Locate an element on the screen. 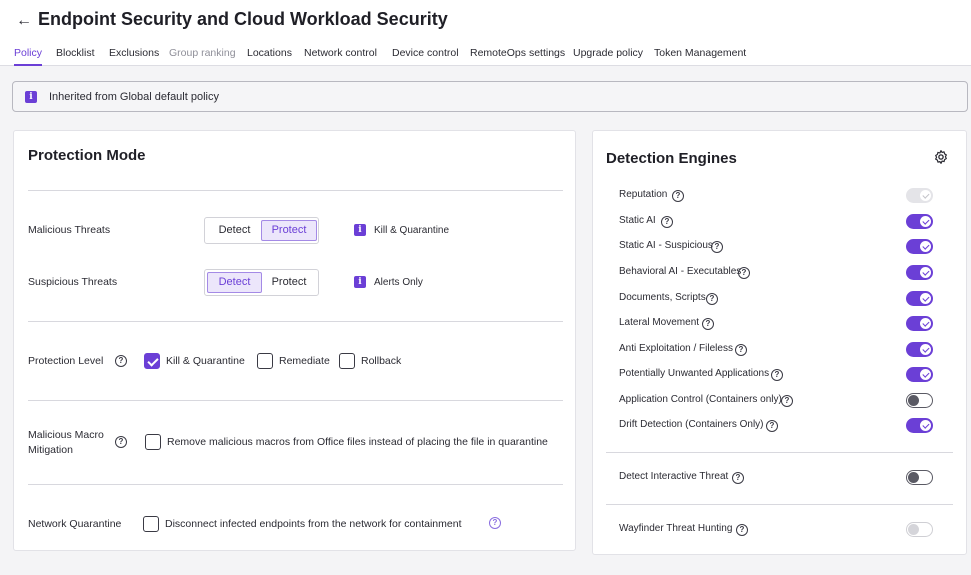  engine-row-reputation: Reputation ? is located at coordinates (780, 196).